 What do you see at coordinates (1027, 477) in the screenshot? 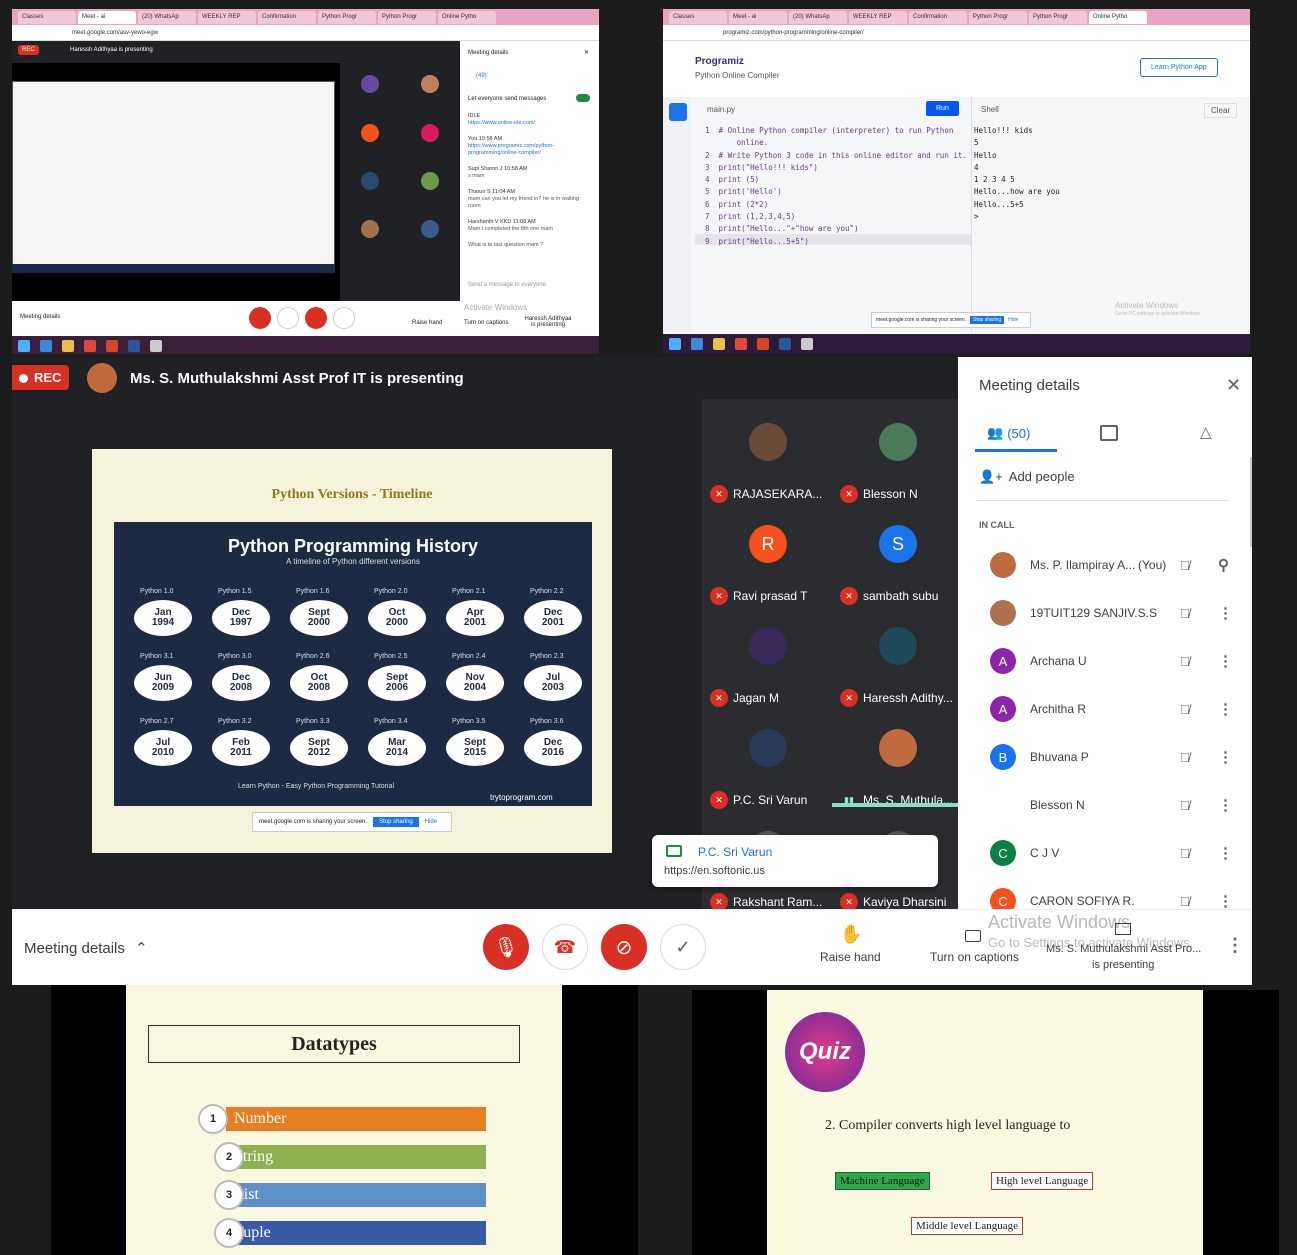
I see `add-people-button: 👤+ Add people` at bounding box center [1027, 477].